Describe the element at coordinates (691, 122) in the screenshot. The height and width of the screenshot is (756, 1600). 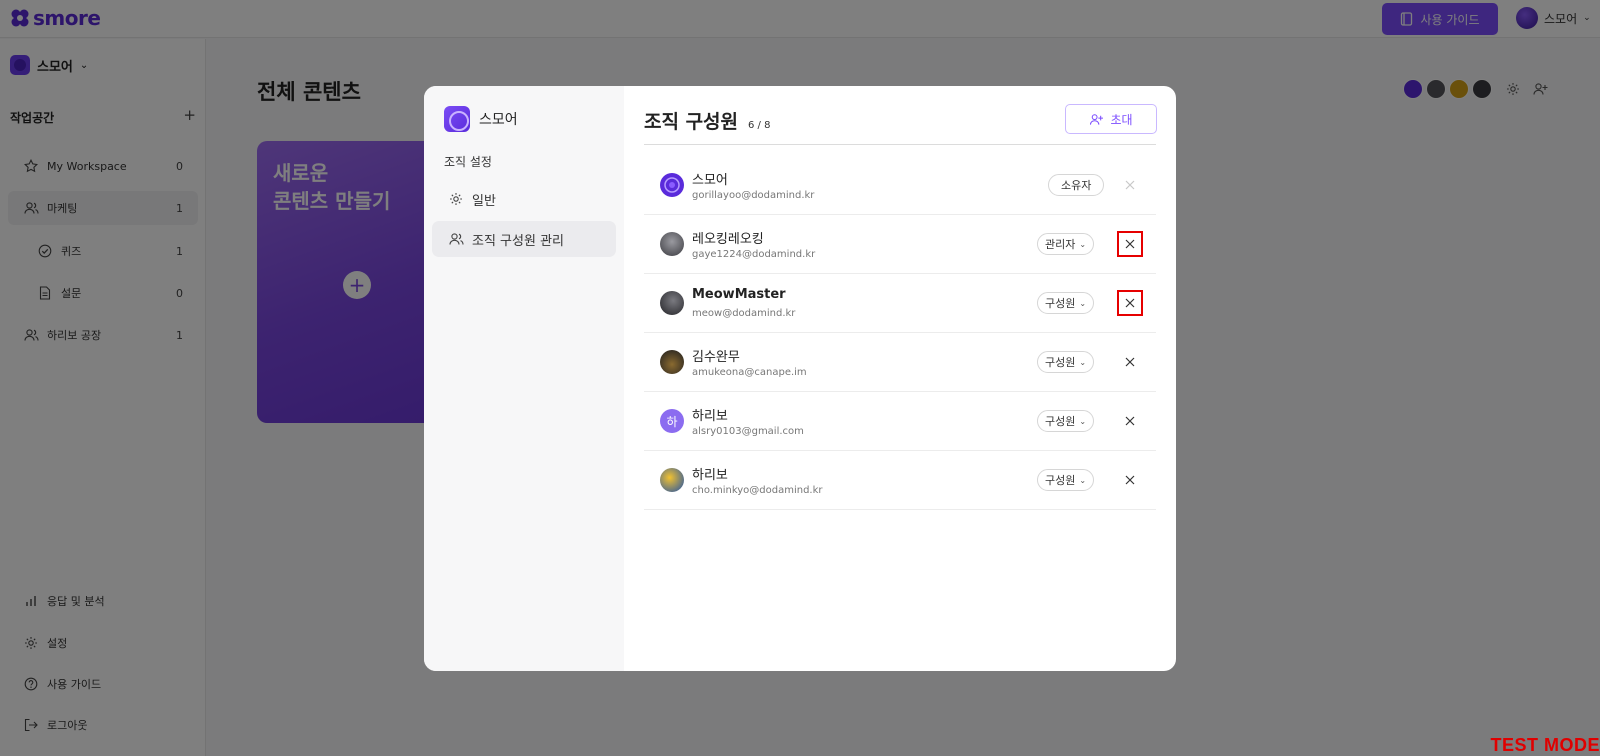
I see `members-title-text: 조직 구성원` at that location.